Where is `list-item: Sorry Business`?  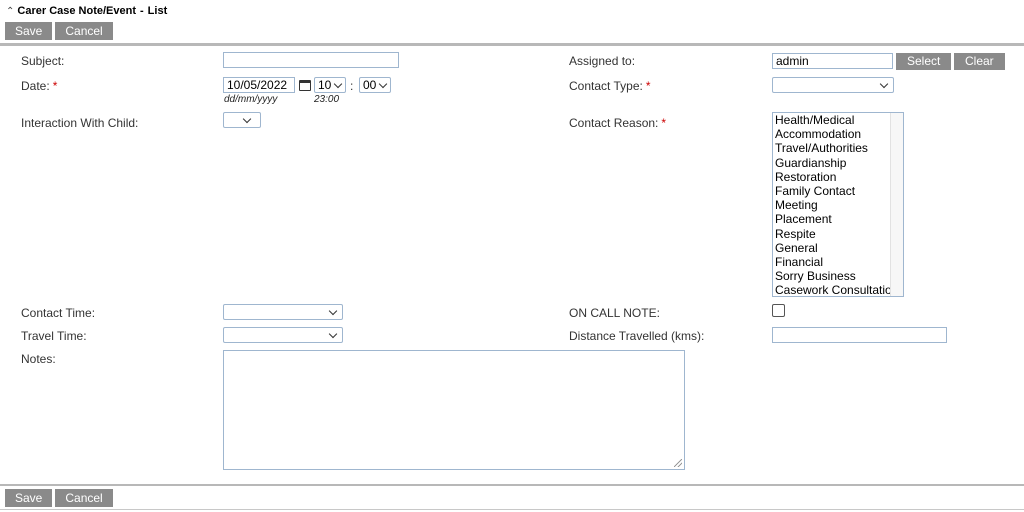 list-item: Sorry Business is located at coordinates (838, 276).